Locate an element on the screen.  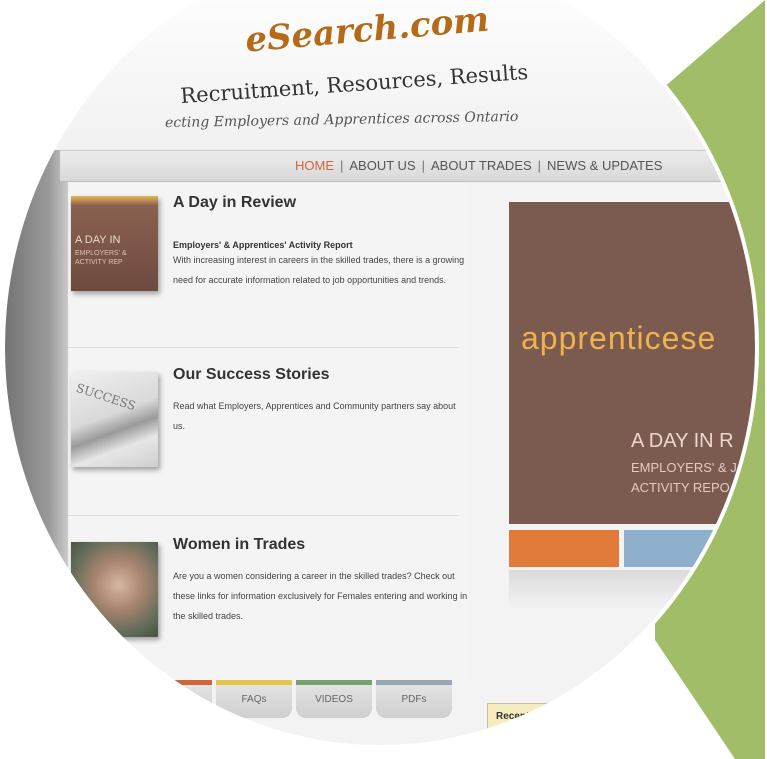
thumbnail-title: SUCCESS is located at coordinates (106, 397).